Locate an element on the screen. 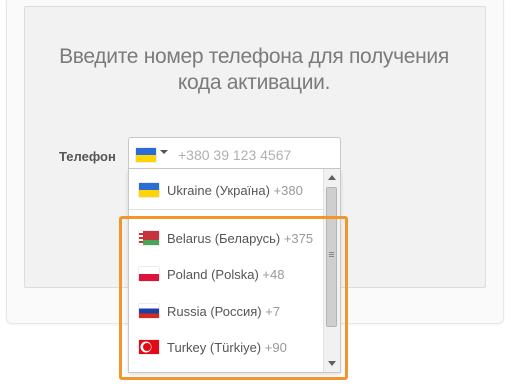 Image resolution: width=522 pixels, height=387 pixels. divider is located at coordinates (227, 209).